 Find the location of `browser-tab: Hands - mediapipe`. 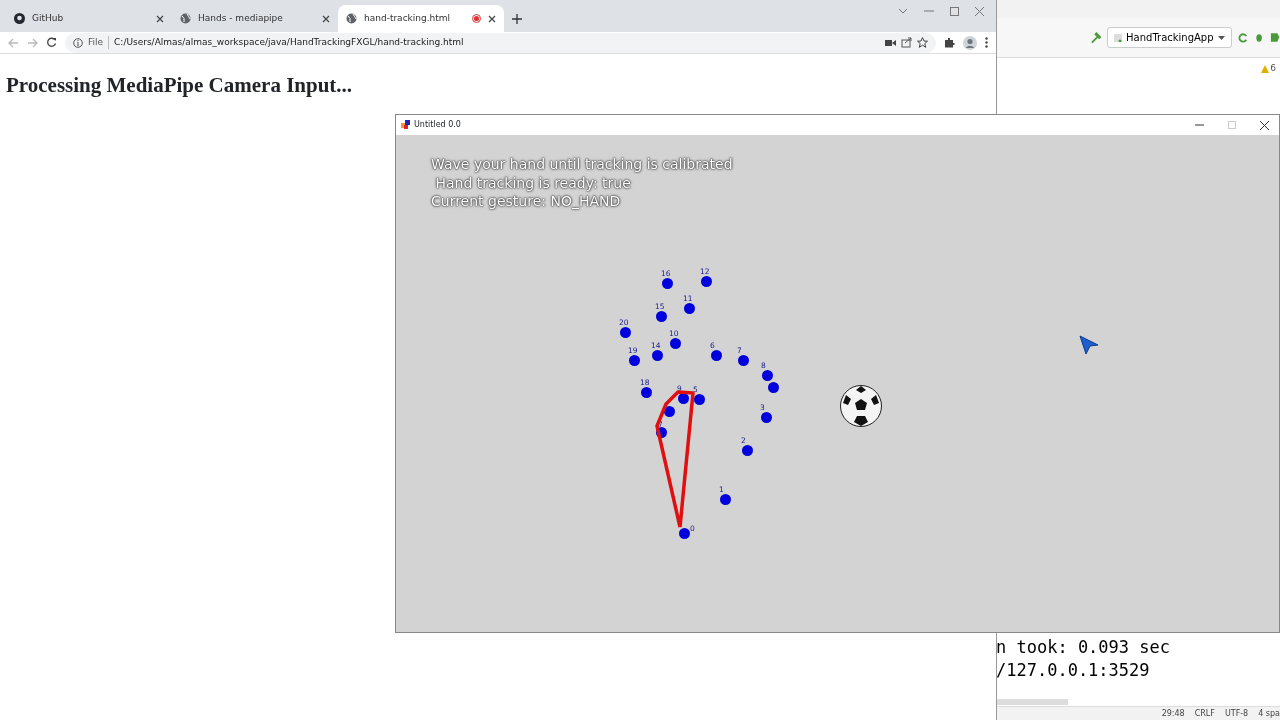

browser-tab: Hands - mediapipe is located at coordinates (255, 18).